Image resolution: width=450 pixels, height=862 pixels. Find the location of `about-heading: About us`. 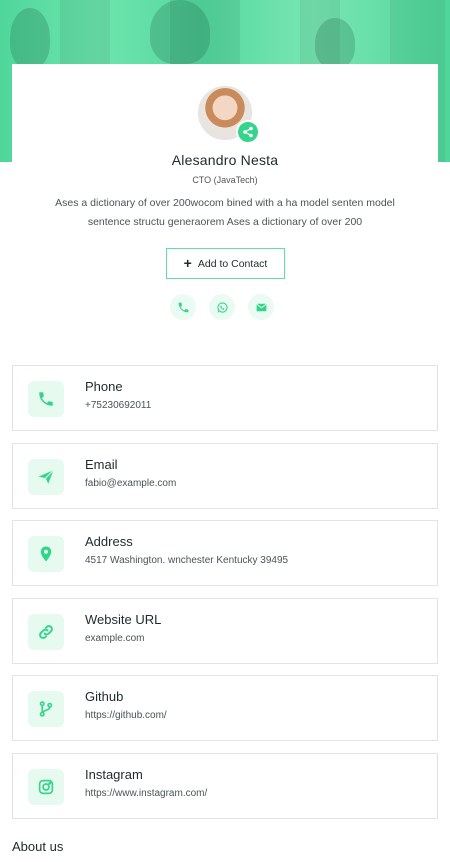

about-heading: About us is located at coordinates (38, 846).